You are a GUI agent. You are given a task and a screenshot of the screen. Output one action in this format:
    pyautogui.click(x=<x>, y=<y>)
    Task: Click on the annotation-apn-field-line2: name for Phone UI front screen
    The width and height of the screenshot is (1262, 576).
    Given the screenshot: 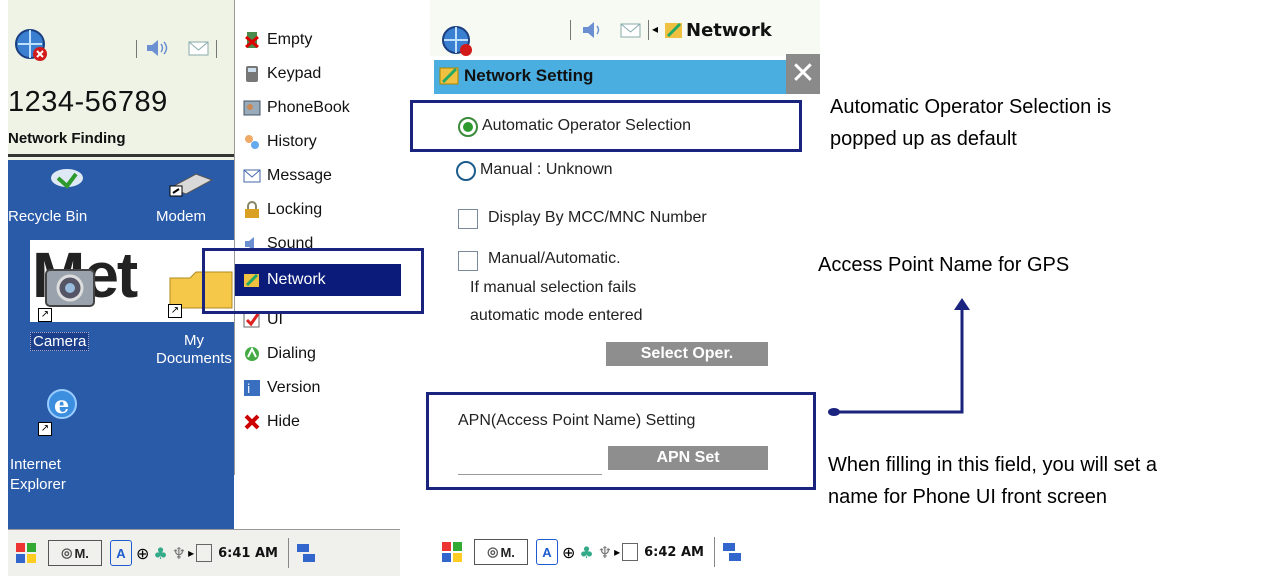 What is the action you would take?
    pyautogui.click(x=968, y=497)
    